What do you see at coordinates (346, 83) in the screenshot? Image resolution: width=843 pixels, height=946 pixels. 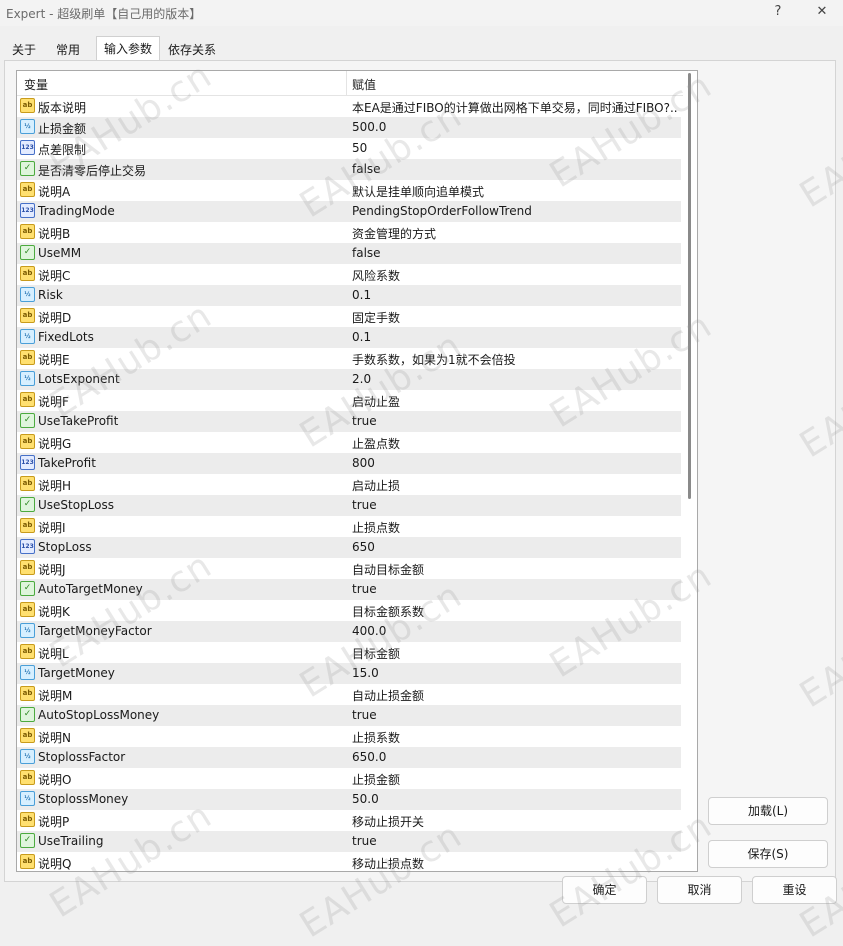 I see `column-divider` at bounding box center [346, 83].